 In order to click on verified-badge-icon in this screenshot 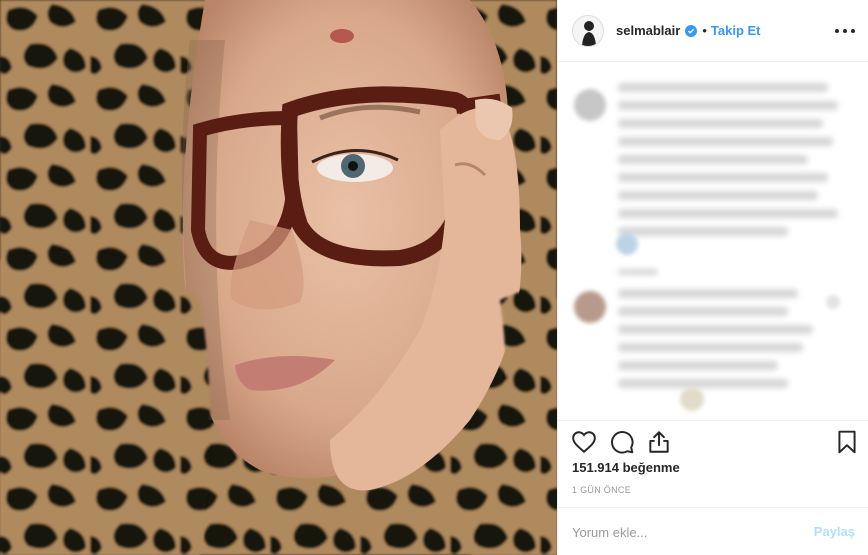, I will do `click(691, 30)`.